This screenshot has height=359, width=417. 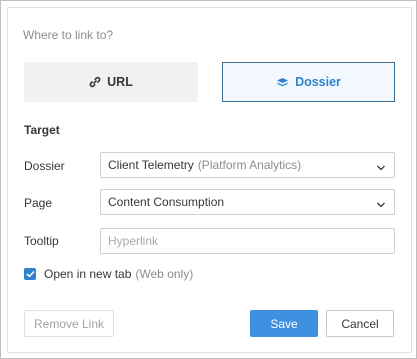 What do you see at coordinates (38, 203) in the screenshot?
I see `page-field-label: Page` at bounding box center [38, 203].